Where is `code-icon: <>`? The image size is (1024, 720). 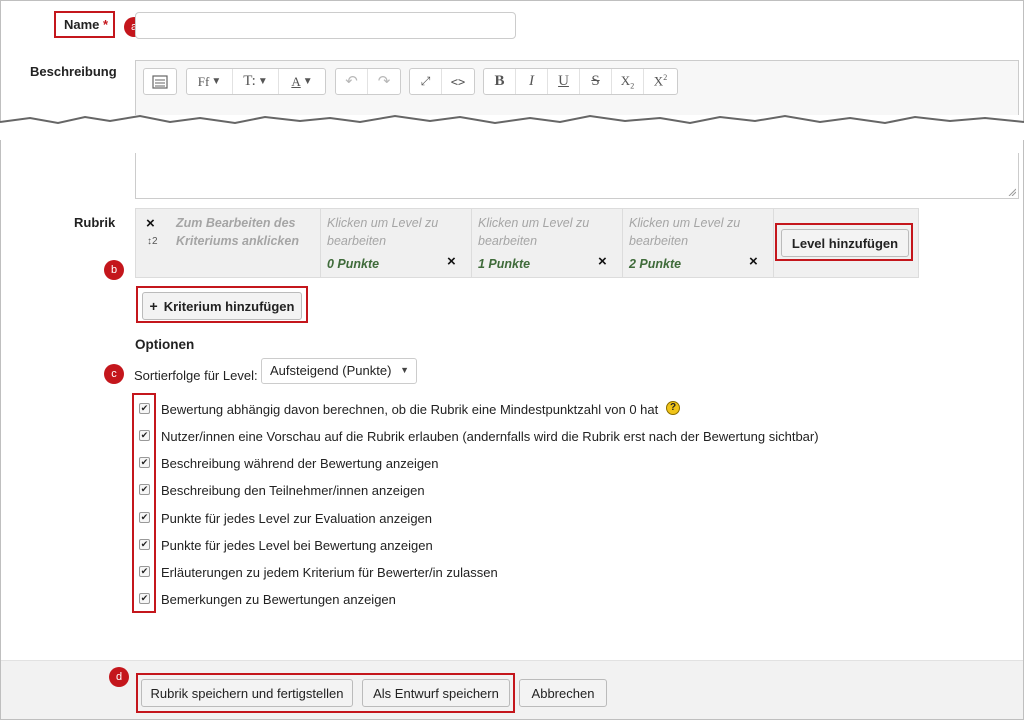
code-icon: <> is located at coordinates (458, 81).